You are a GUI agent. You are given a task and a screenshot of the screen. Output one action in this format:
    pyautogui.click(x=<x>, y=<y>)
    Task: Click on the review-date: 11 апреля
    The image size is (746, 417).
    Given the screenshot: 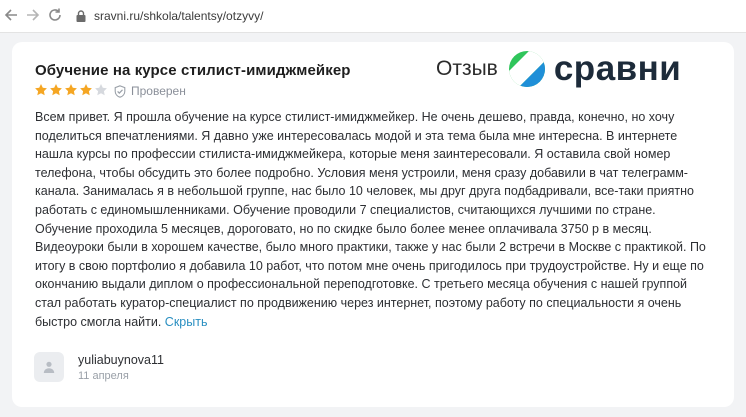 What is the action you would take?
    pyautogui.click(x=103, y=376)
    